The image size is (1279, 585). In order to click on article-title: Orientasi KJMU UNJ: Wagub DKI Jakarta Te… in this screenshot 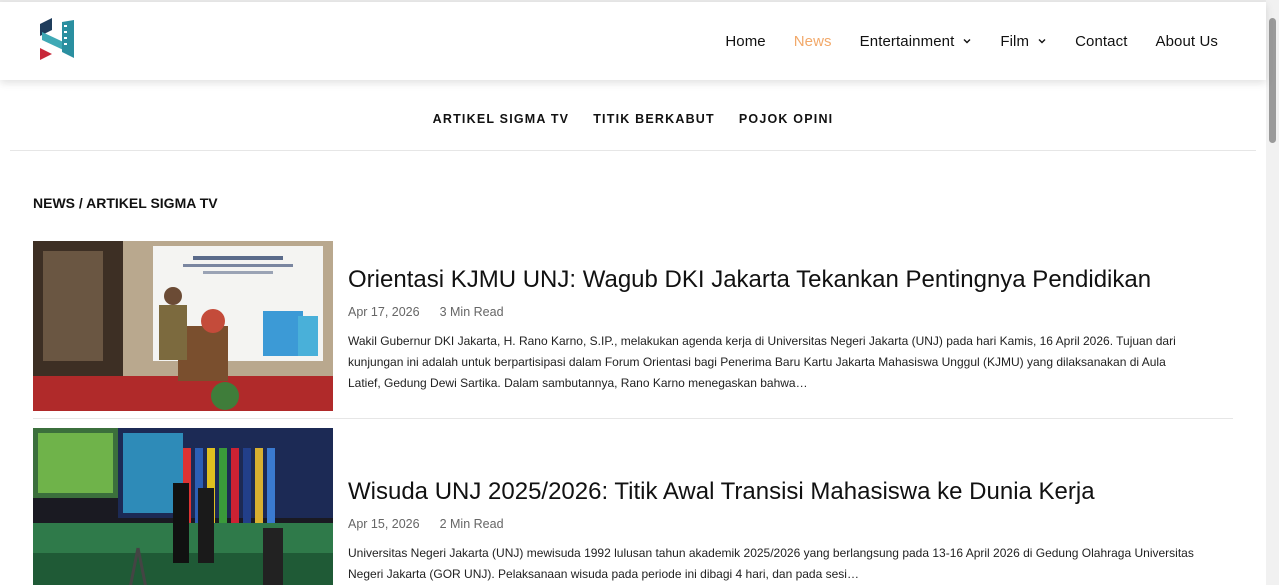, I will do `click(778, 280)`.